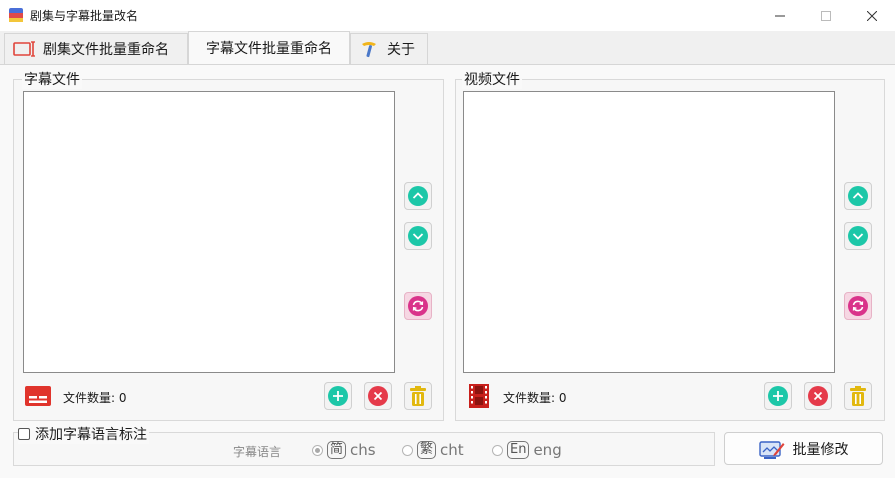 This screenshot has height=478, width=895. I want to click on video-count-label: 文件数量:, so click(529, 398).